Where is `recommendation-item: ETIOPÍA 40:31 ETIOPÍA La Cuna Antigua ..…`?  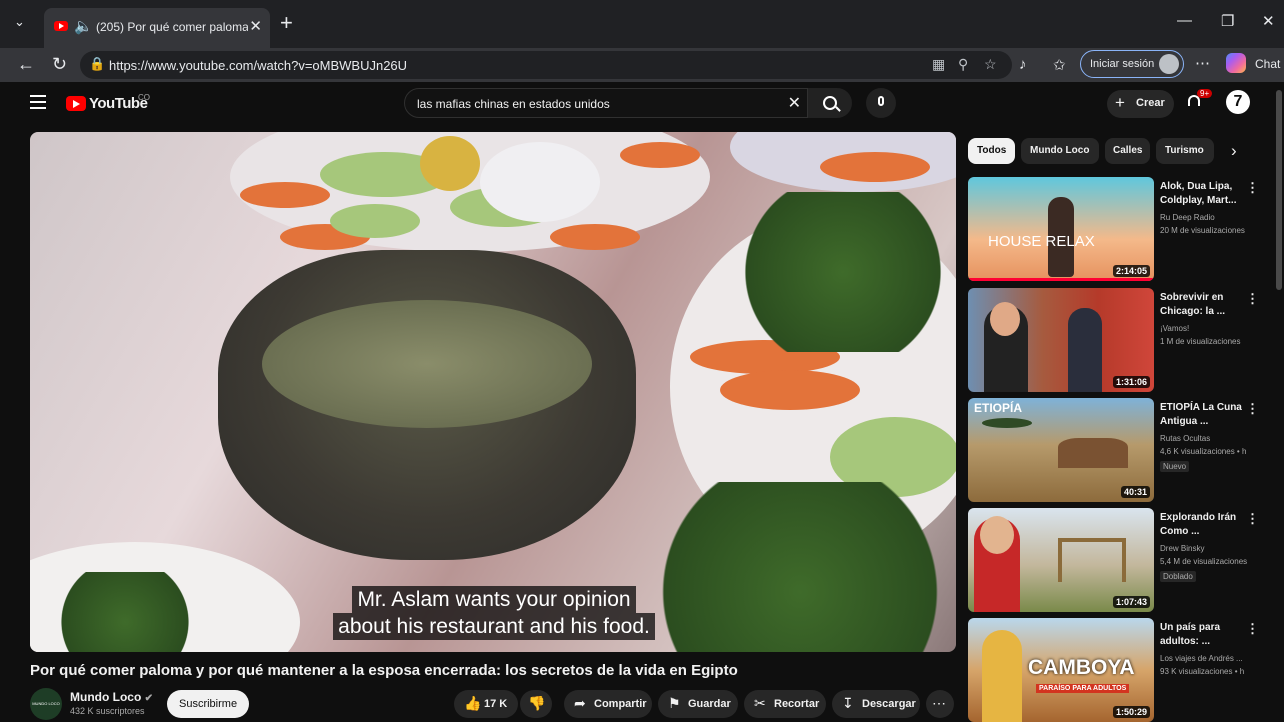
recommendation-item: ETIOPÍA 40:31 ETIOPÍA La Cuna Antigua ..… is located at coordinates (1126, 450).